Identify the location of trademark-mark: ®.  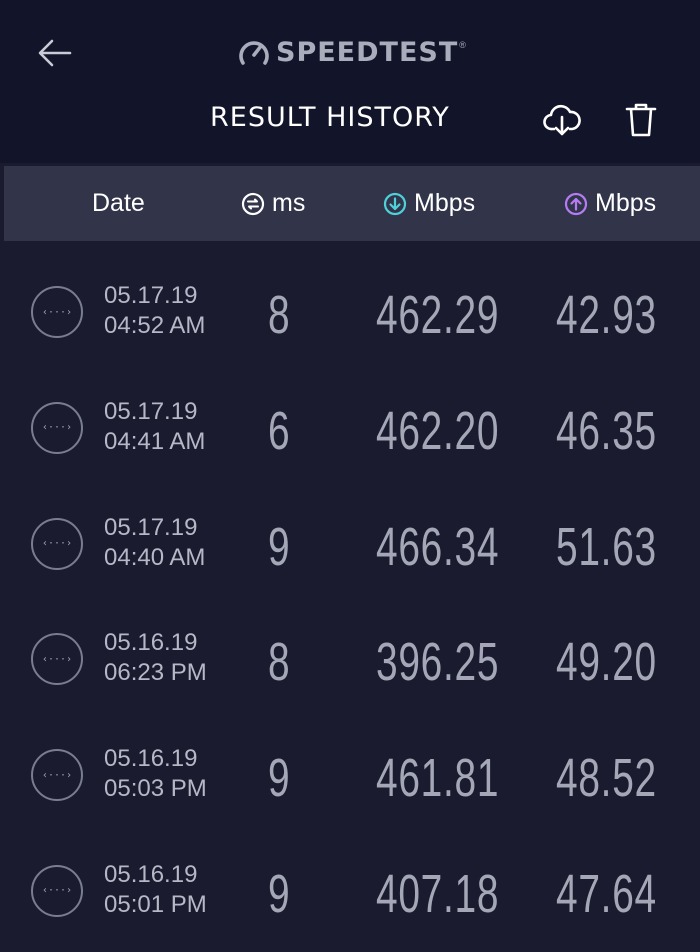
(462, 45).